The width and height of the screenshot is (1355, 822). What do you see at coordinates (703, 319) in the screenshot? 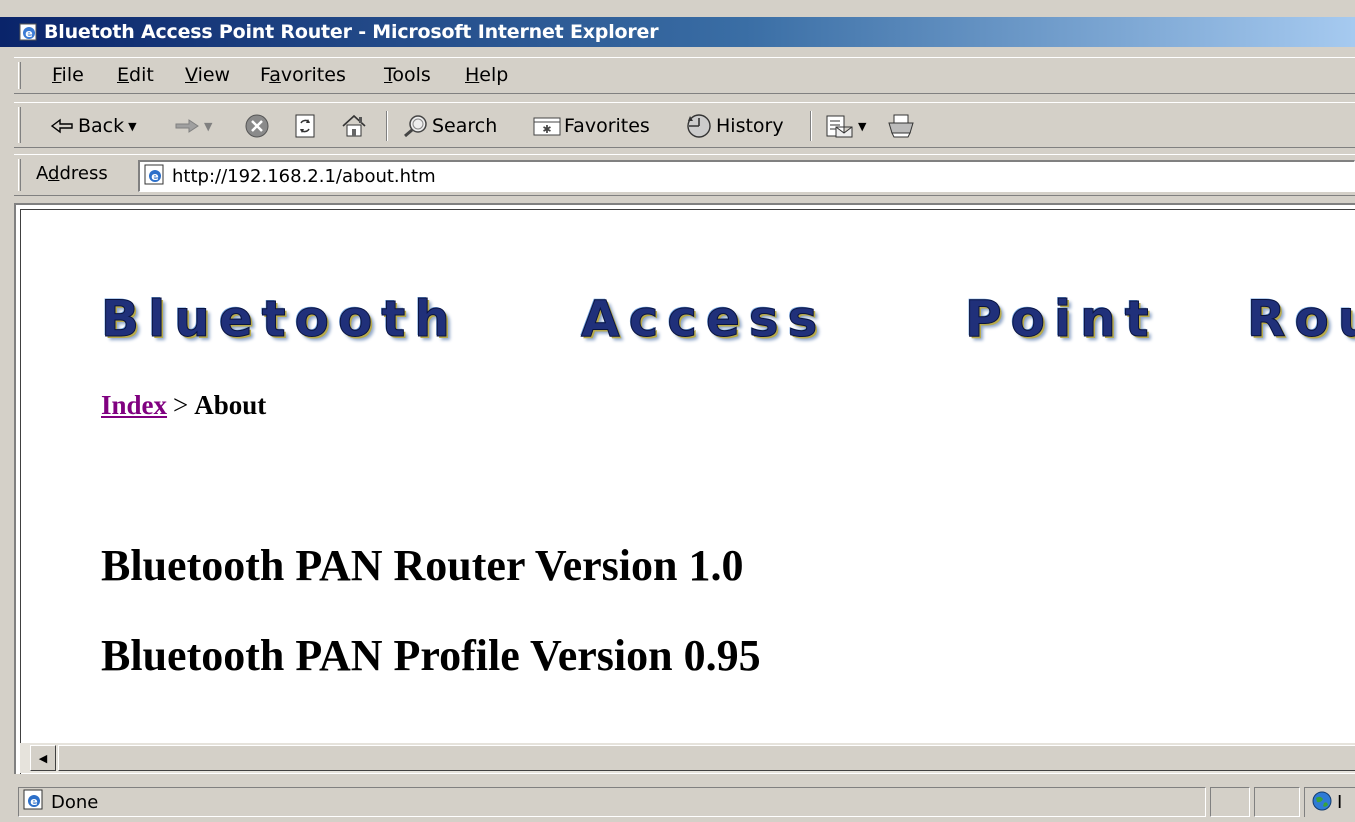
I see `banner-word: Access` at bounding box center [703, 319].